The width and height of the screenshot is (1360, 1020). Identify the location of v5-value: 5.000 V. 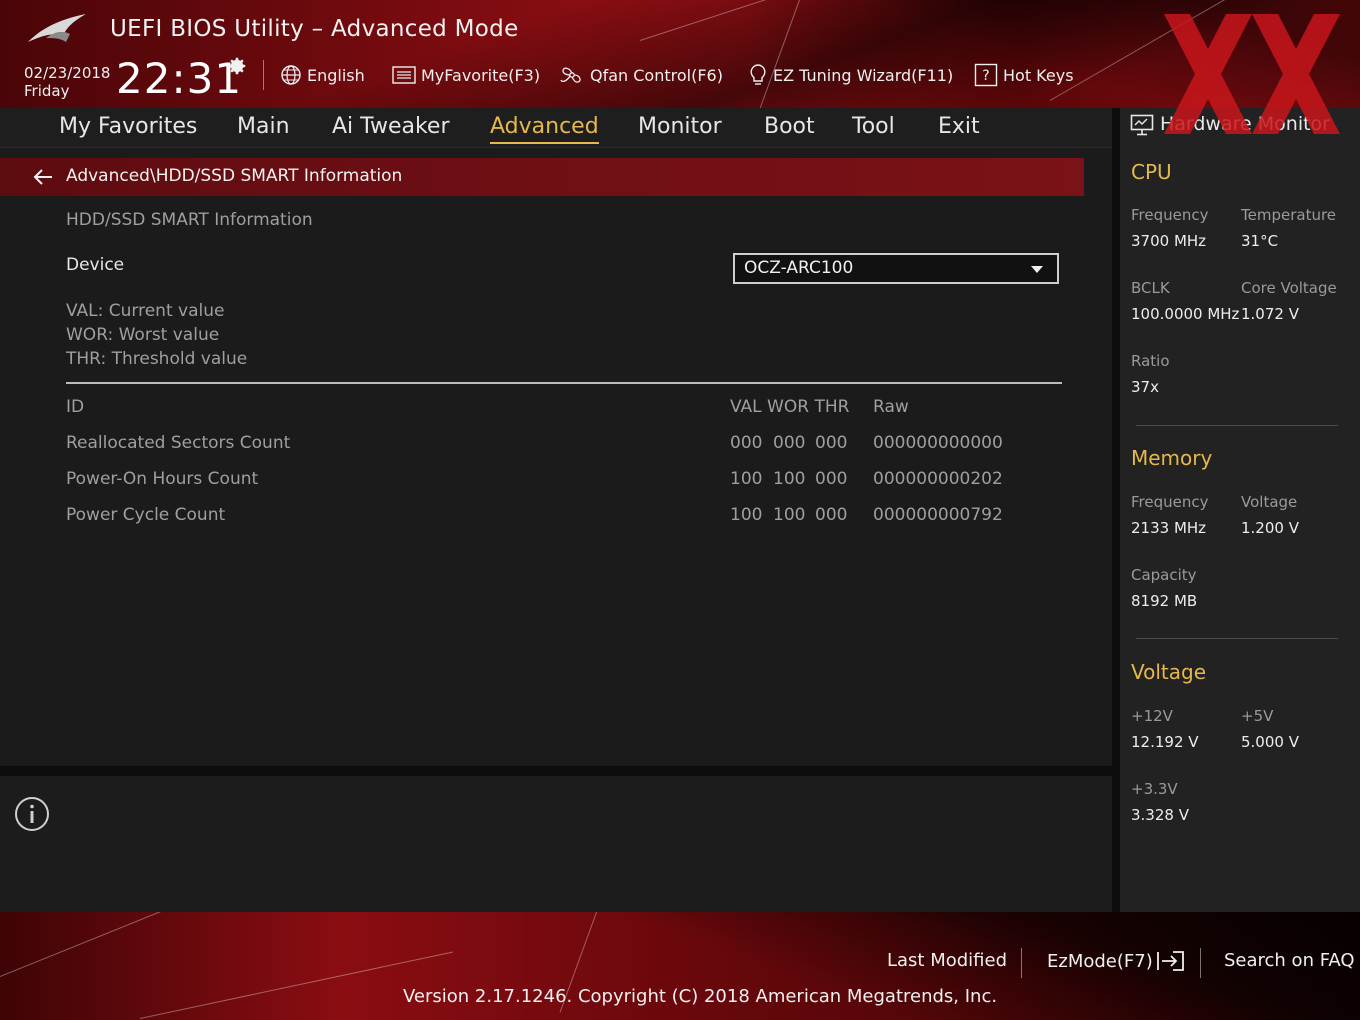
(1270, 742).